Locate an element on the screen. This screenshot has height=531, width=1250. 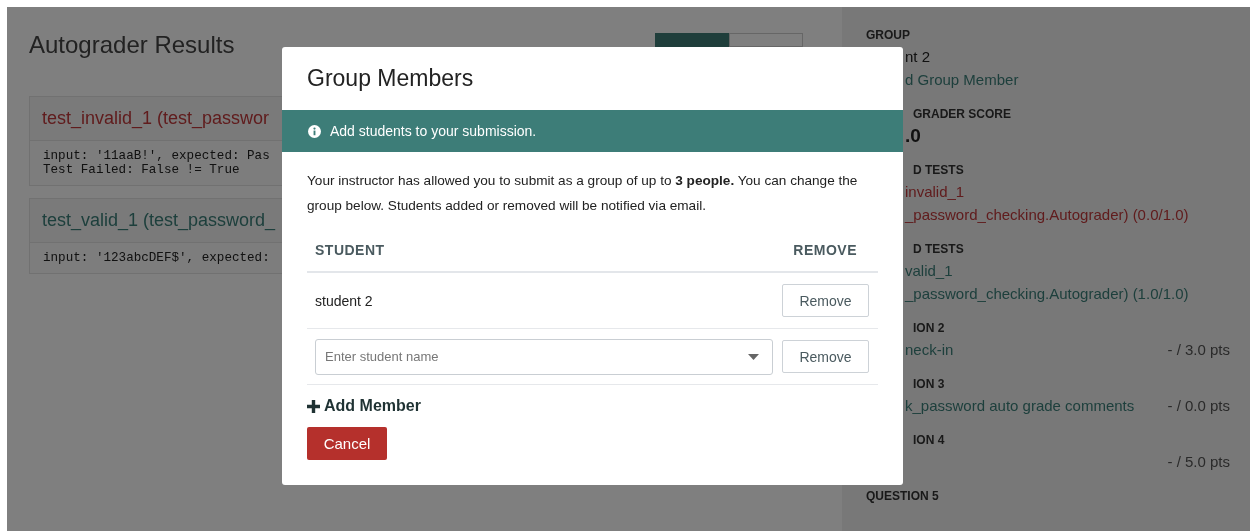
section-label: ION 2 is located at coordinates (929, 328).